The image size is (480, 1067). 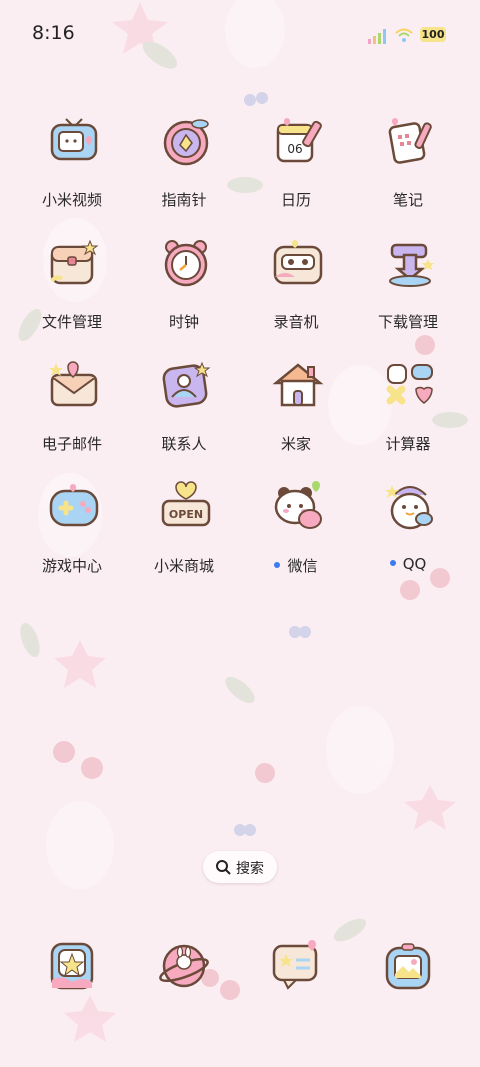 What do you see at coordinates (296, 322) in the screenshot?
I see `app-label: 录音机` at bounding box center [296, 322].